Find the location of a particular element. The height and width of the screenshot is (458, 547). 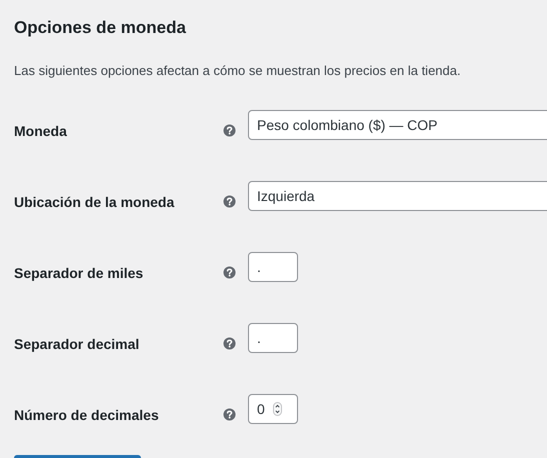

field-label: Número de decimales is located at coordinates (87, 414).